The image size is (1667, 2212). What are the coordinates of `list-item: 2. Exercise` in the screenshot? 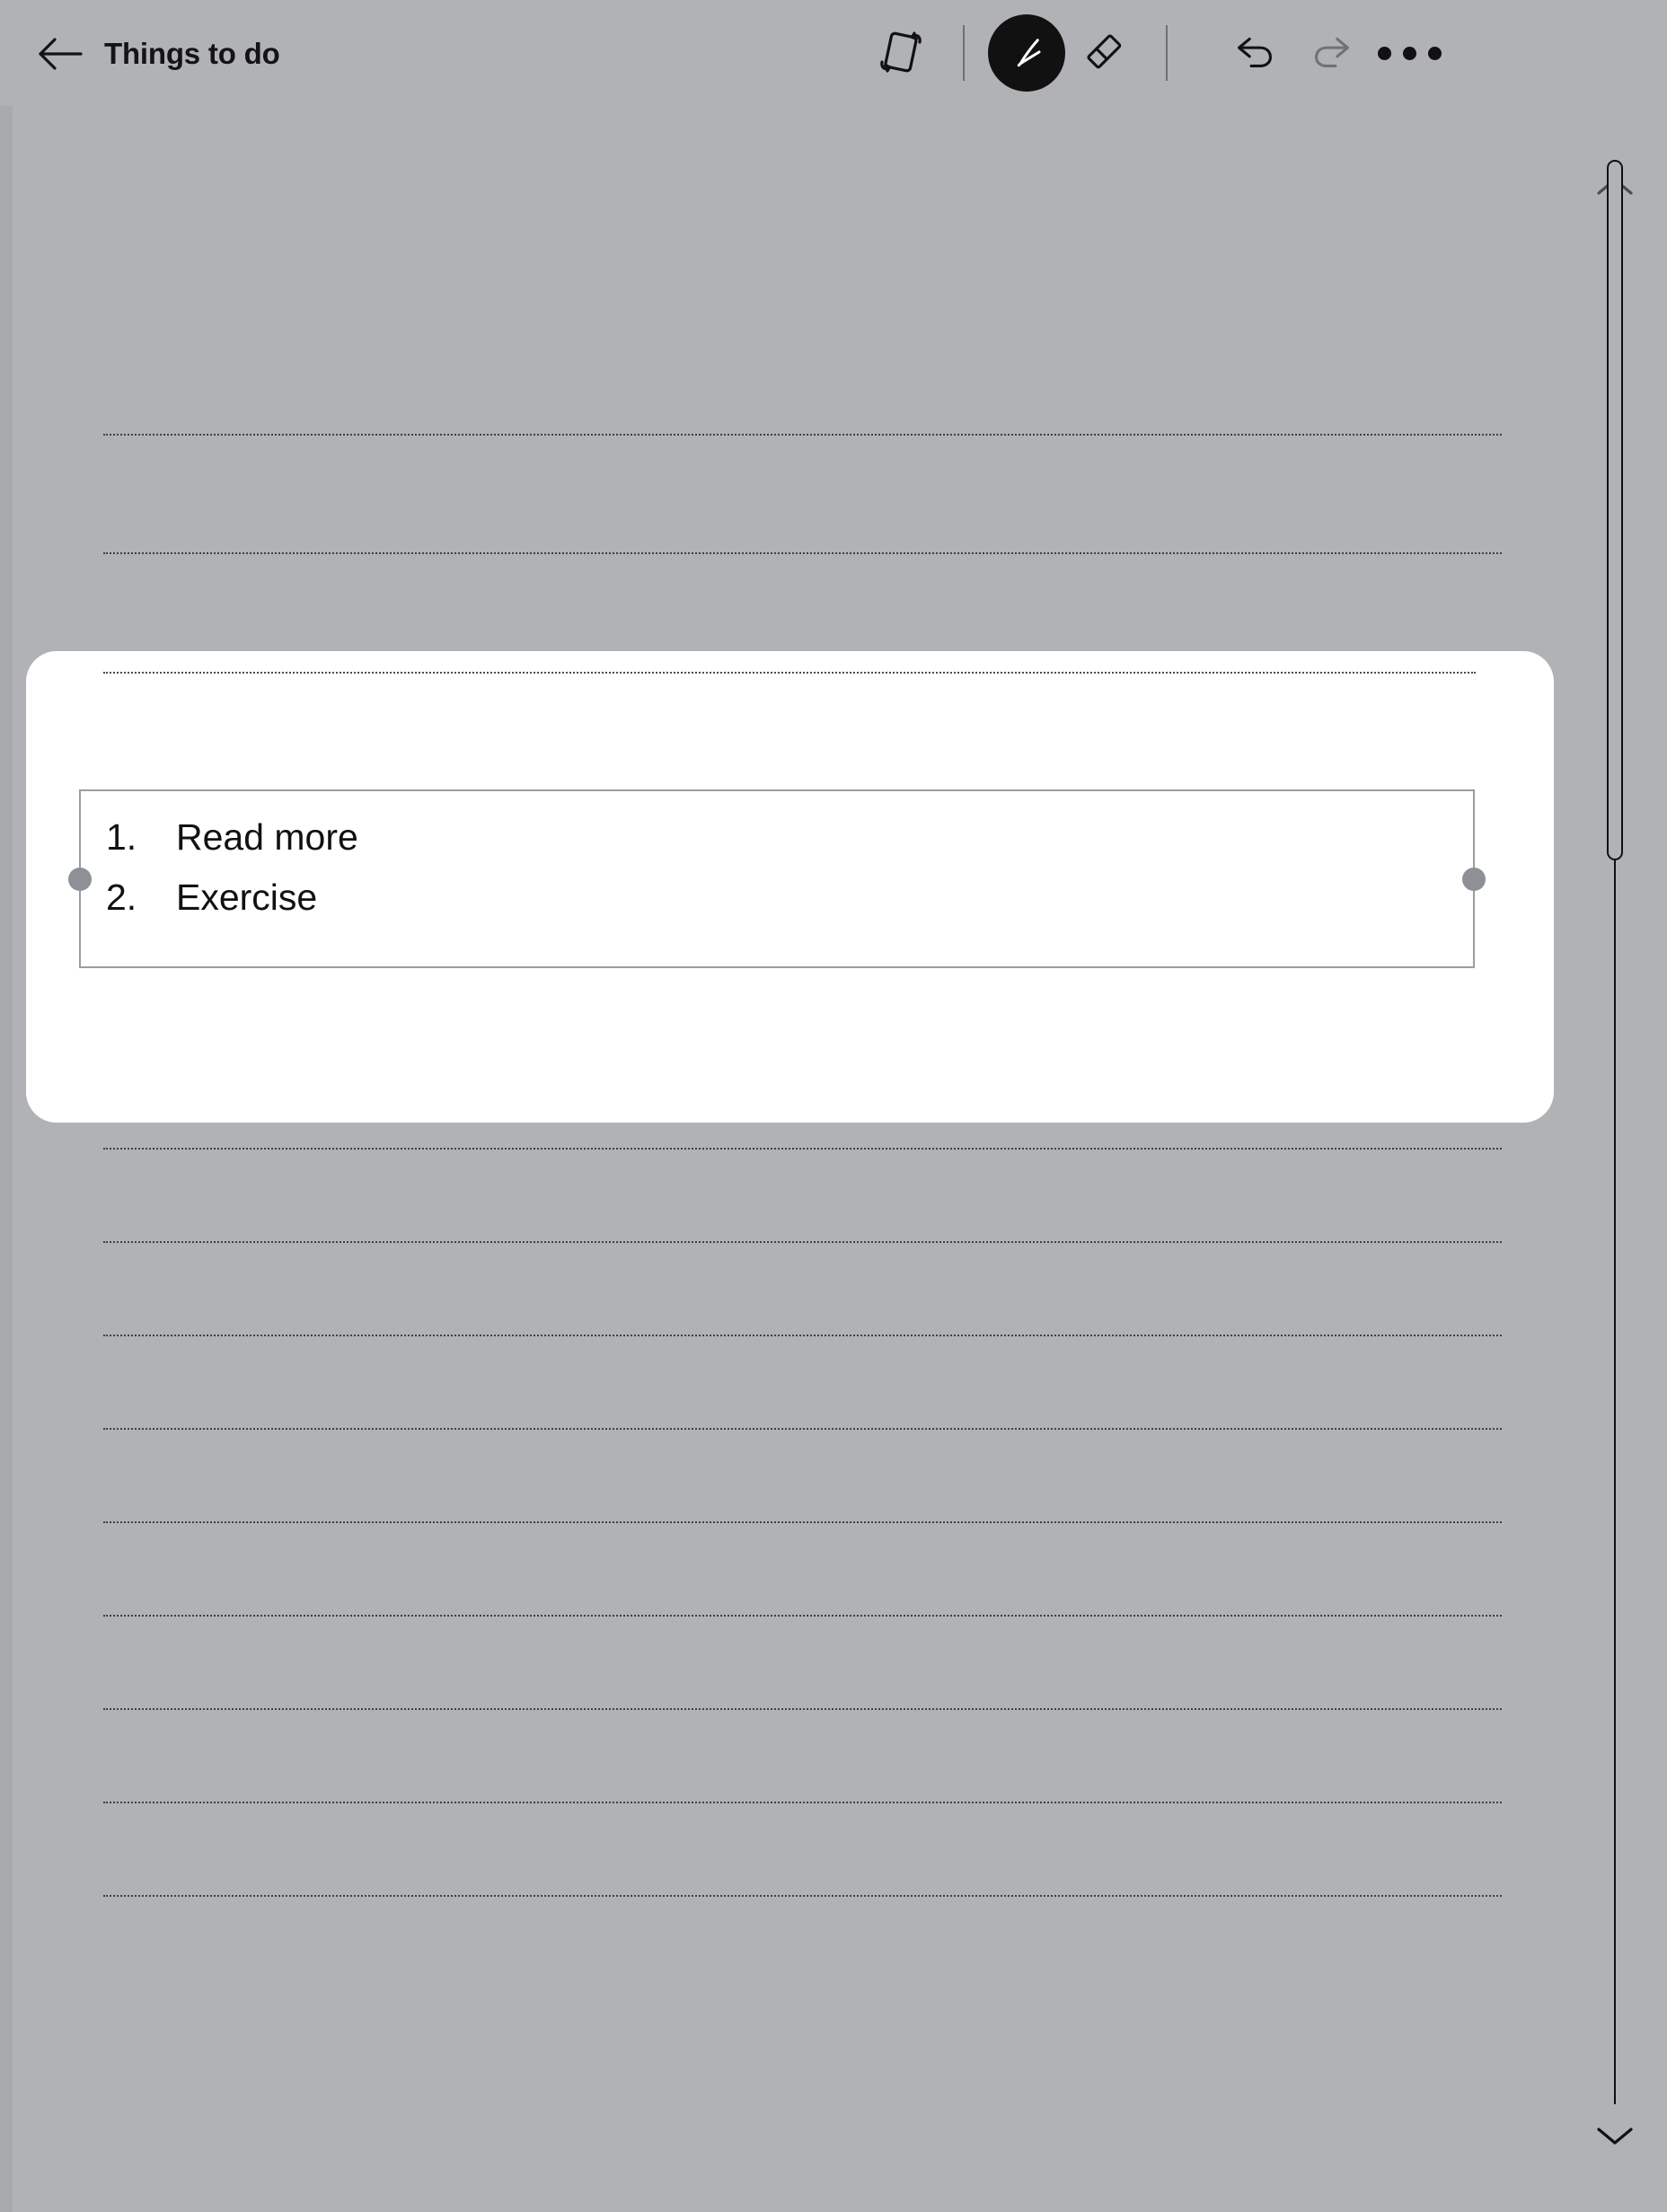 It's located at (232, 907).